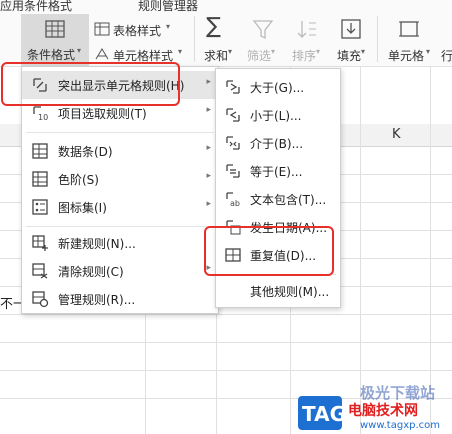 The width and height of the screenshot is (452, 434). I want to click on watermark-logo: TAG, so click(322, 413).